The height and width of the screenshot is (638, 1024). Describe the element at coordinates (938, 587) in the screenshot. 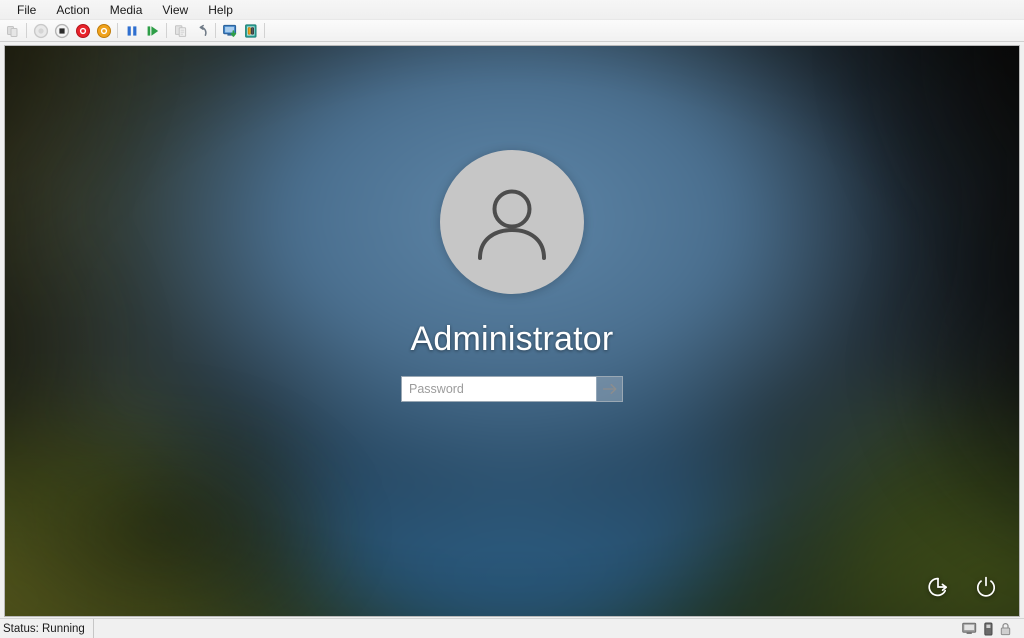

I see `ease-of-access-icon` at that location.